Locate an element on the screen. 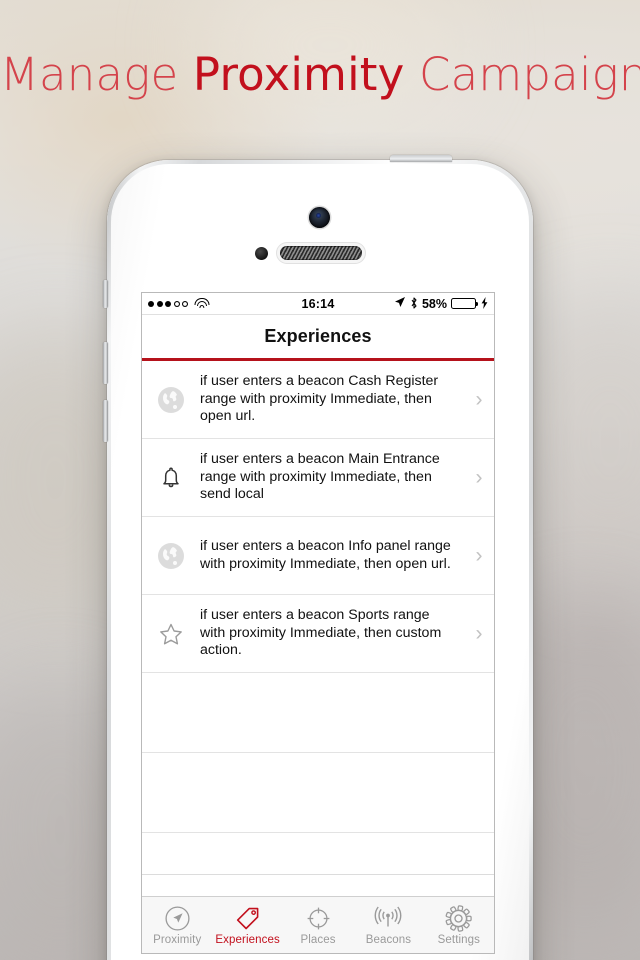 Image resolution: width=640 pixels, height=960 pixels. volume-up-button is located at coordinates (105, 363).